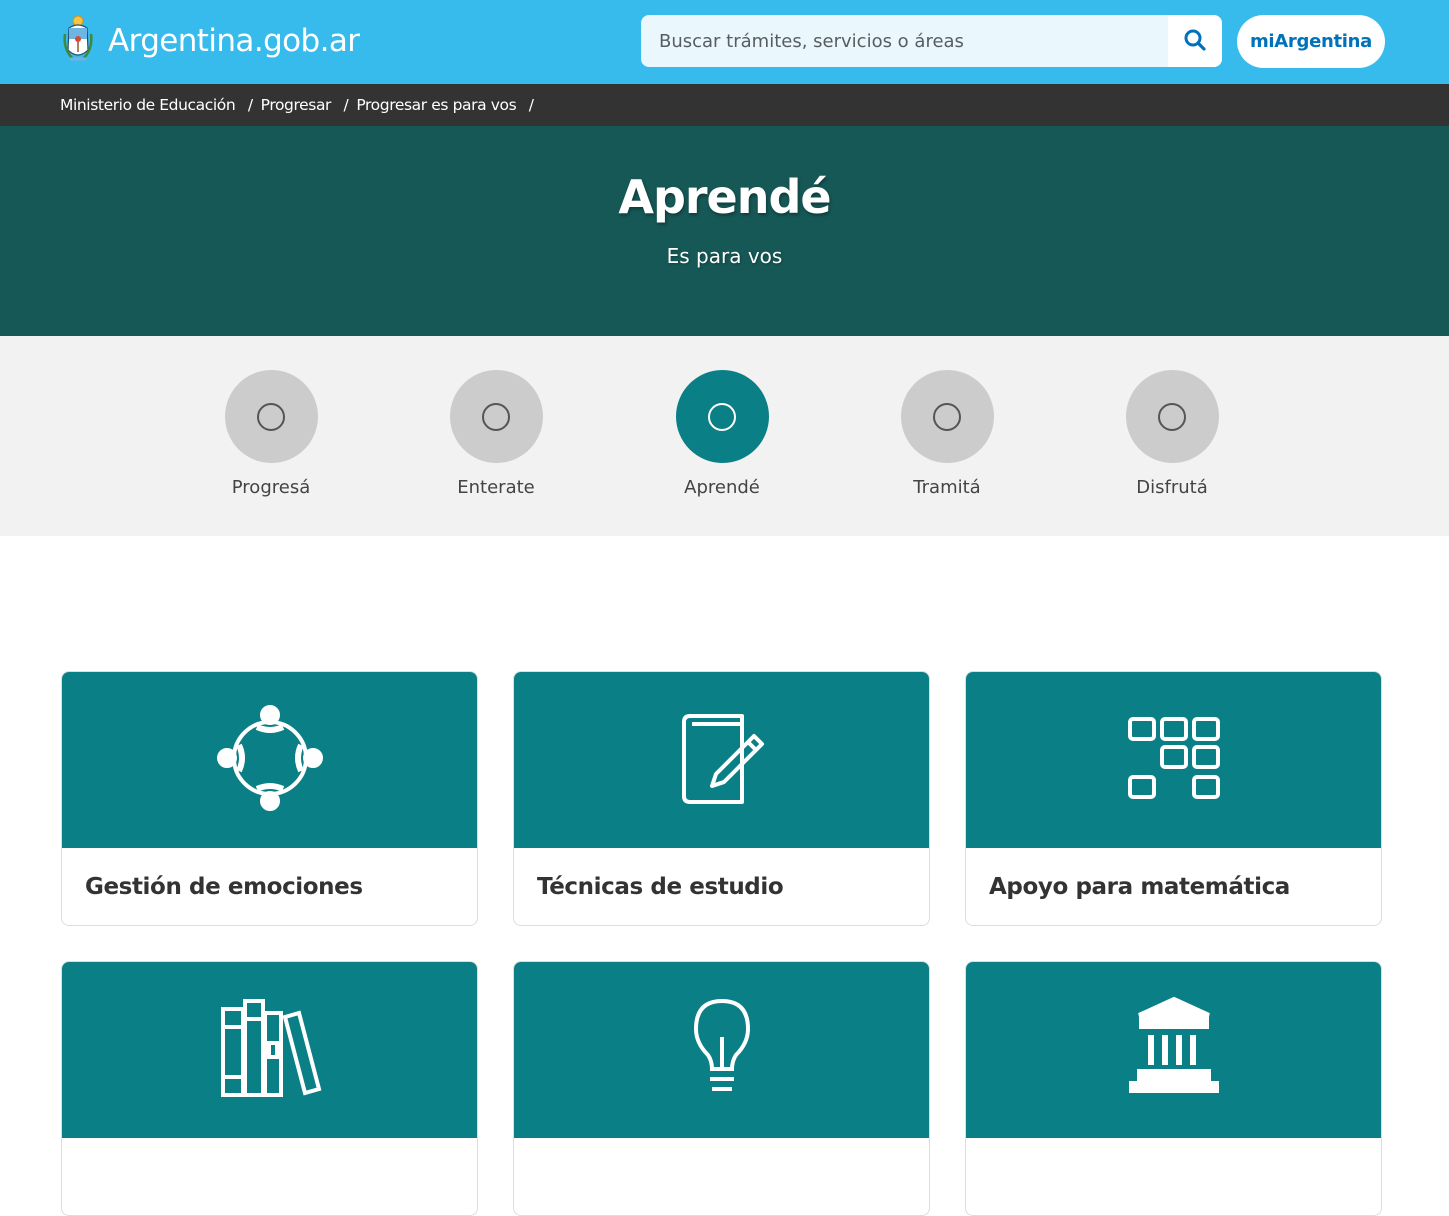  I want to click on card-gestion-de-emociones: Gestión de emociones, so click(269, 798).